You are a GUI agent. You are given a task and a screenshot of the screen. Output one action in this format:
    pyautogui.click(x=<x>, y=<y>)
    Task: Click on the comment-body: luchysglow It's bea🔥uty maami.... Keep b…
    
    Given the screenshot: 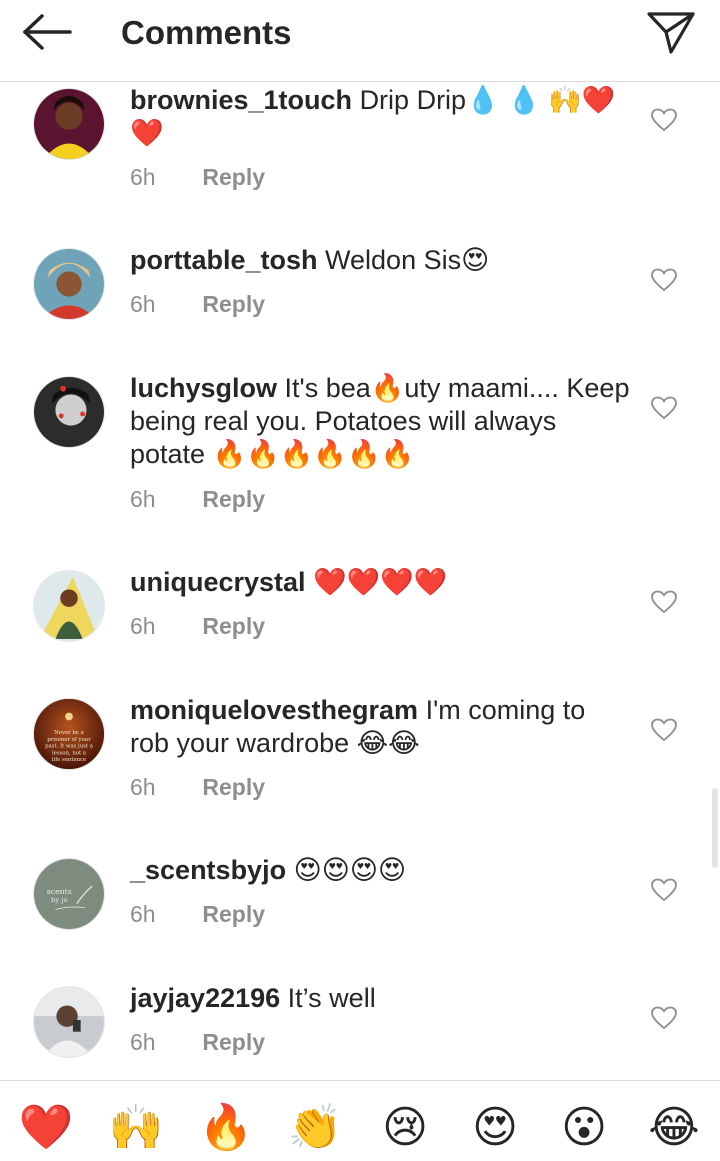 What is the action you would take?
    pyautogui.click(x=380, y=421)
    